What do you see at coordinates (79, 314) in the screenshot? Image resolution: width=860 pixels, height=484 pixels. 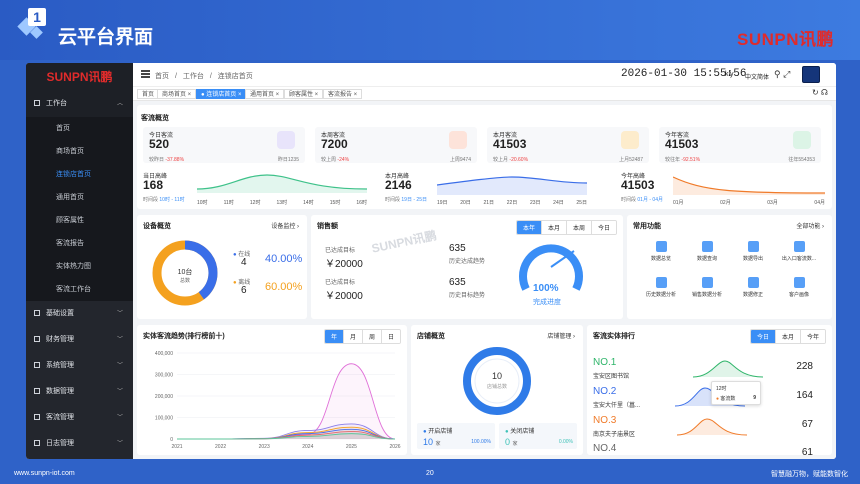 I see `sidebar-group-basic: 基础设置 ﹀` at bounding box center [79, 314].